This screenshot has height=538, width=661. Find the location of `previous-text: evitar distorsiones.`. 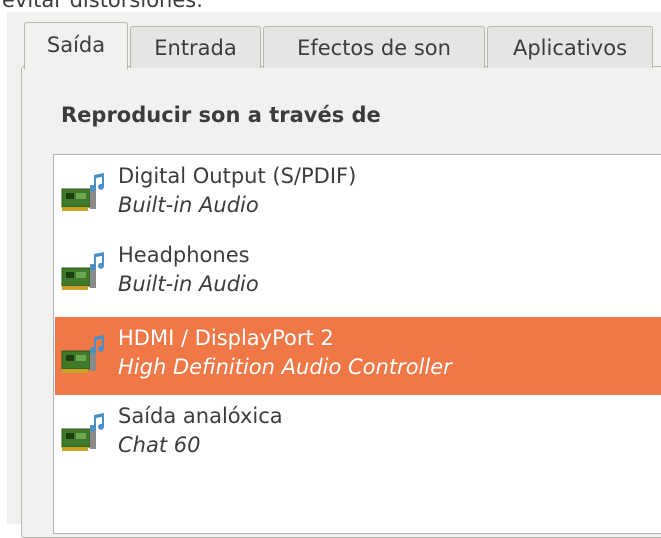

previous-text: evitar distorsiones. is located at coordinates (102, 6).